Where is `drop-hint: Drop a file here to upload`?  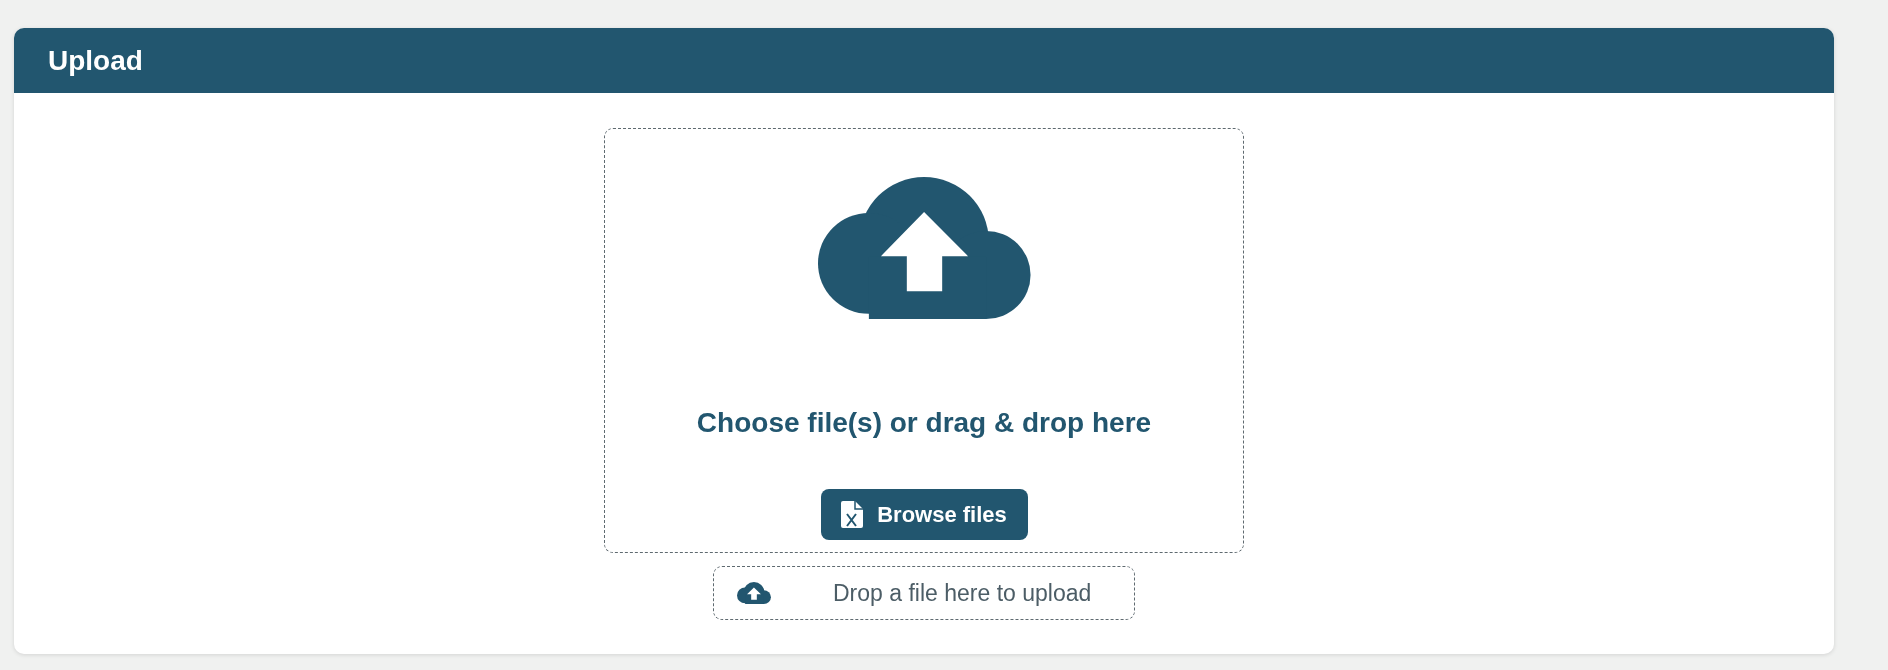
drop-hint: Drop a file here to upload is located at coordinates (962, 593).